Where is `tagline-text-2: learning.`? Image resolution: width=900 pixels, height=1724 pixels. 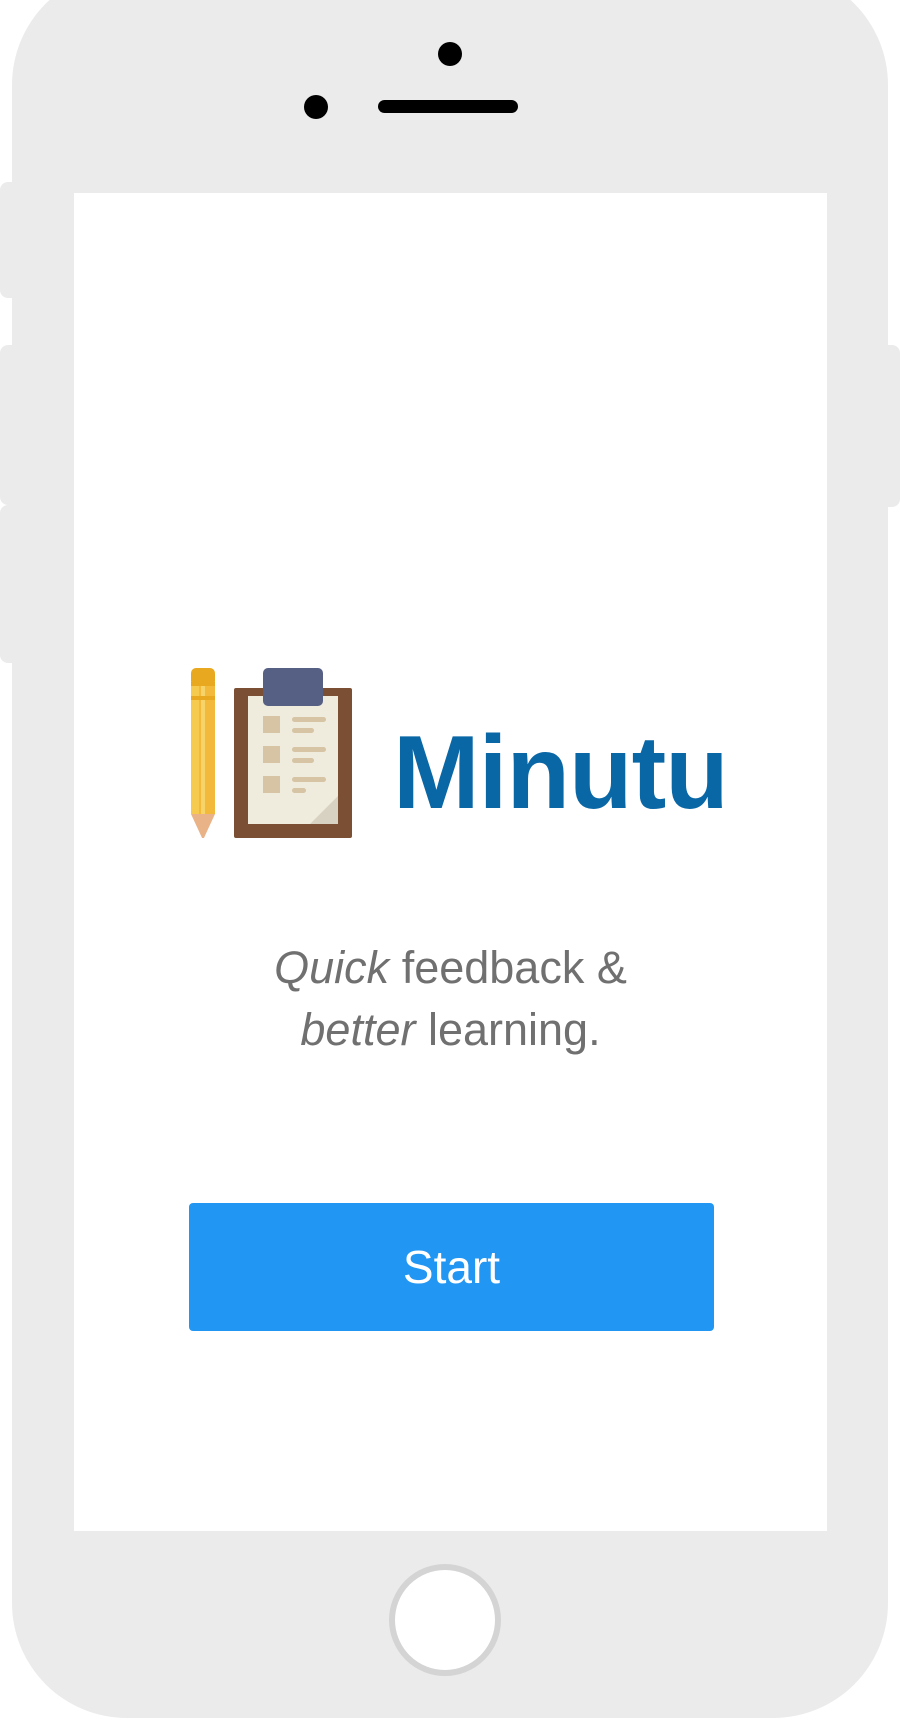 tagline-text-2: learning. is located at coordinates (508, 1029).